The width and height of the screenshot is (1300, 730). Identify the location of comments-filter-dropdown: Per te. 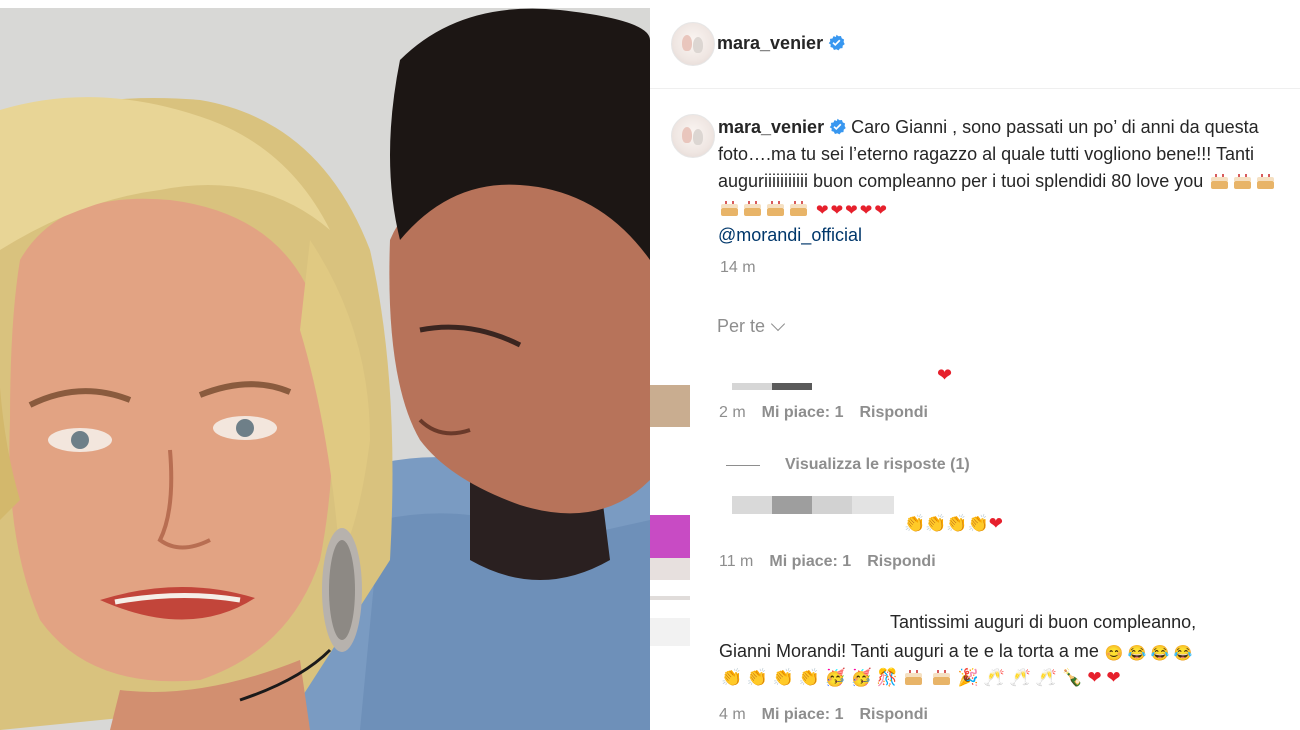
(751, 326).